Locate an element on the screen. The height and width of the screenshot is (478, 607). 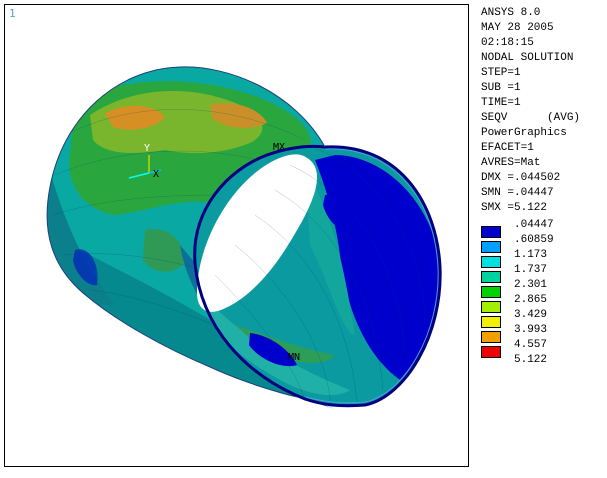
legend-value: 5.122 is located at coordinates (531, 360).